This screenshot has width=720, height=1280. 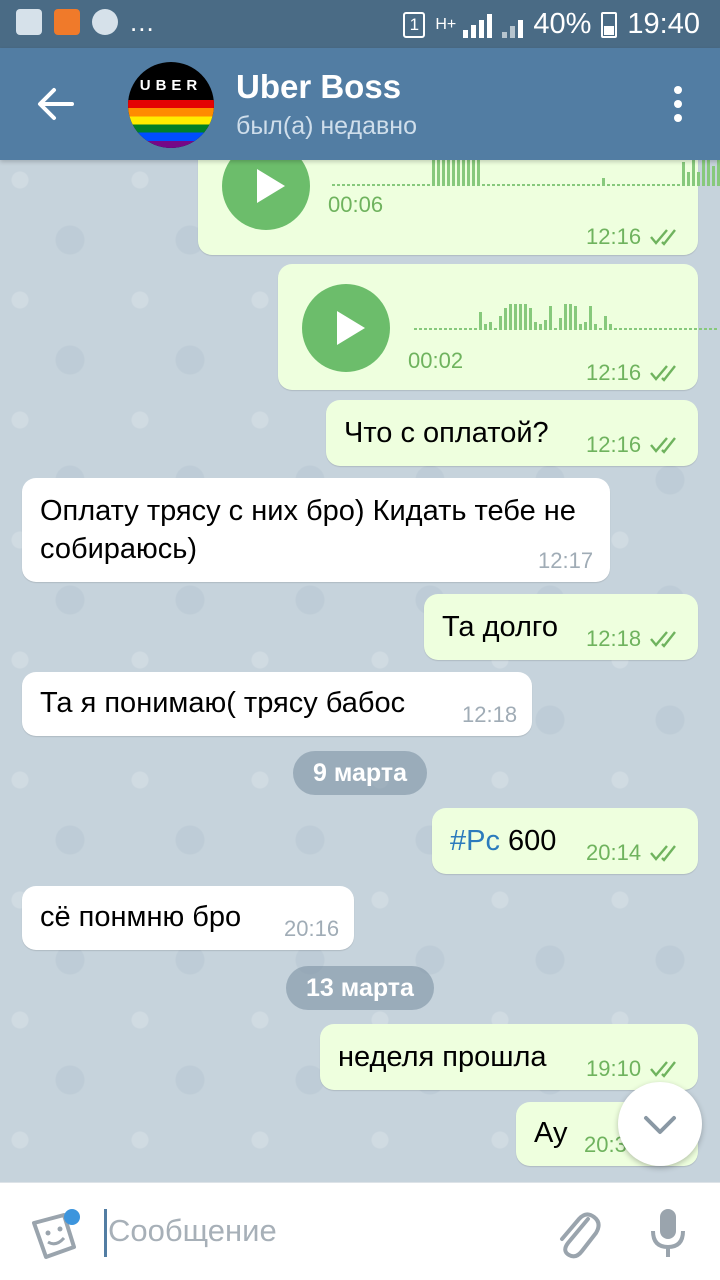 I want to click on back-button, so click(x=56, y=104).